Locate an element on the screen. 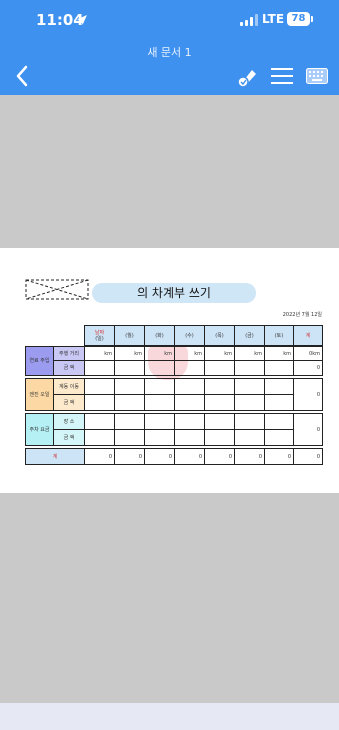 The width and height of the screenshot is (339, 730). header-day-3: (수) is located at coordinates (189, 335).